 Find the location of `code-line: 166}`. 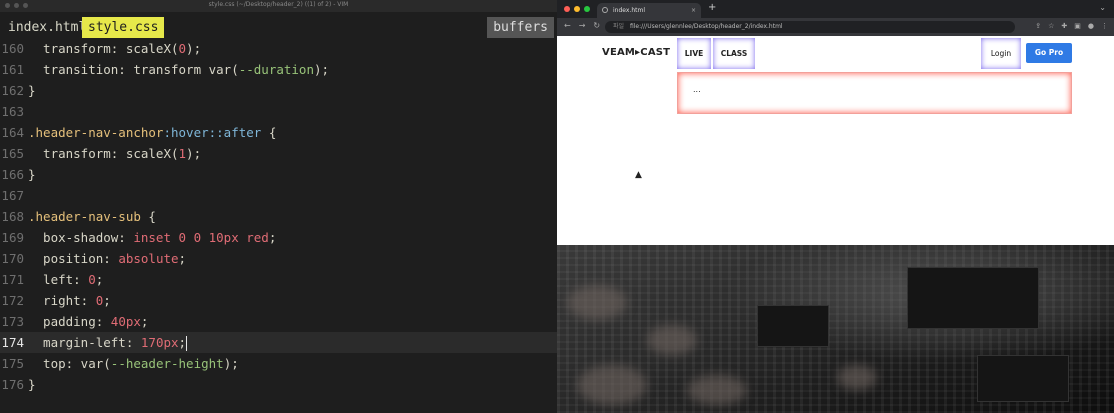

code-line: 166} is located at coordinates (278, 174).